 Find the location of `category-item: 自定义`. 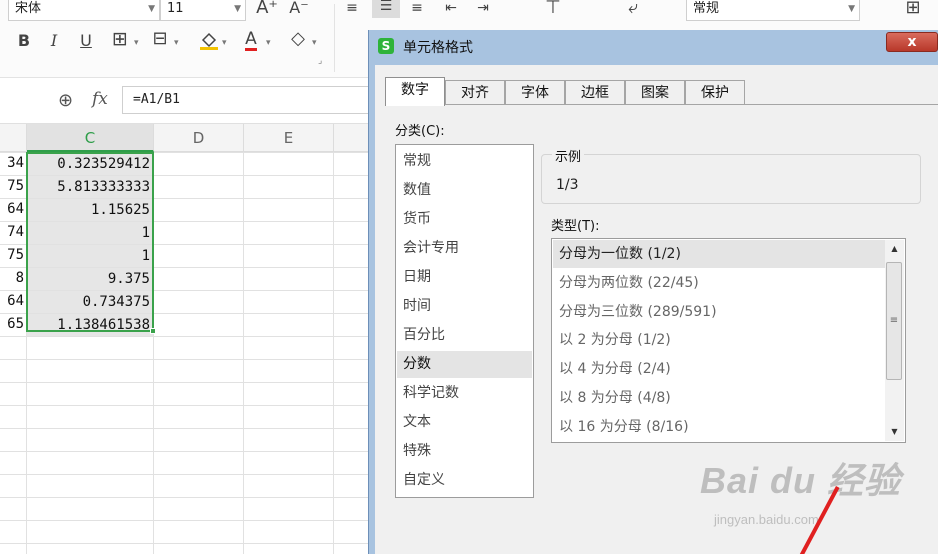

category-item: 自定义 is located at coordinates (464, 480).